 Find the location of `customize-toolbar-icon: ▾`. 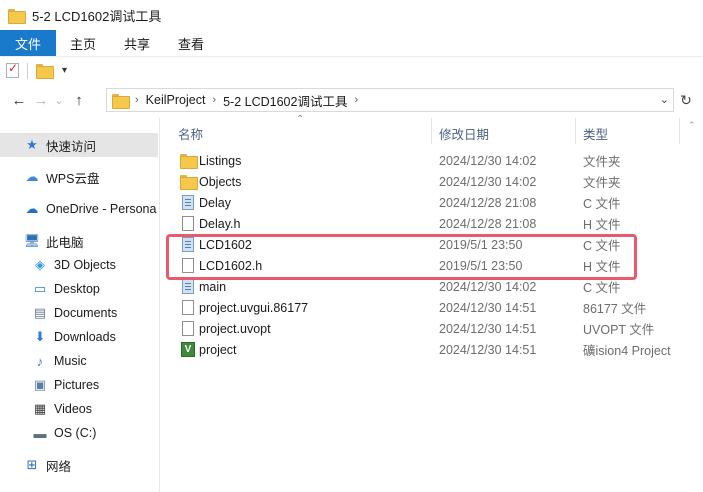

customize-toolbar-icon: ▾ is located at coordinates (64, 70).